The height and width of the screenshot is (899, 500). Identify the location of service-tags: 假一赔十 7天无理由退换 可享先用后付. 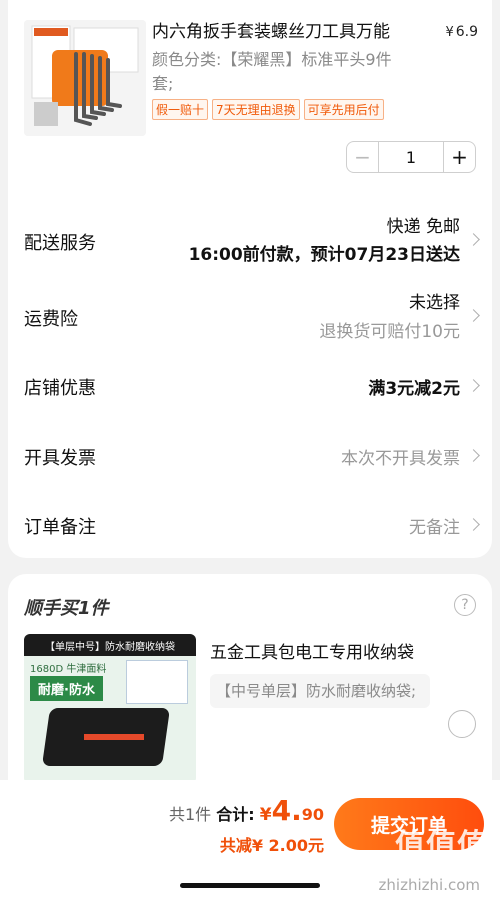
(268, 109).